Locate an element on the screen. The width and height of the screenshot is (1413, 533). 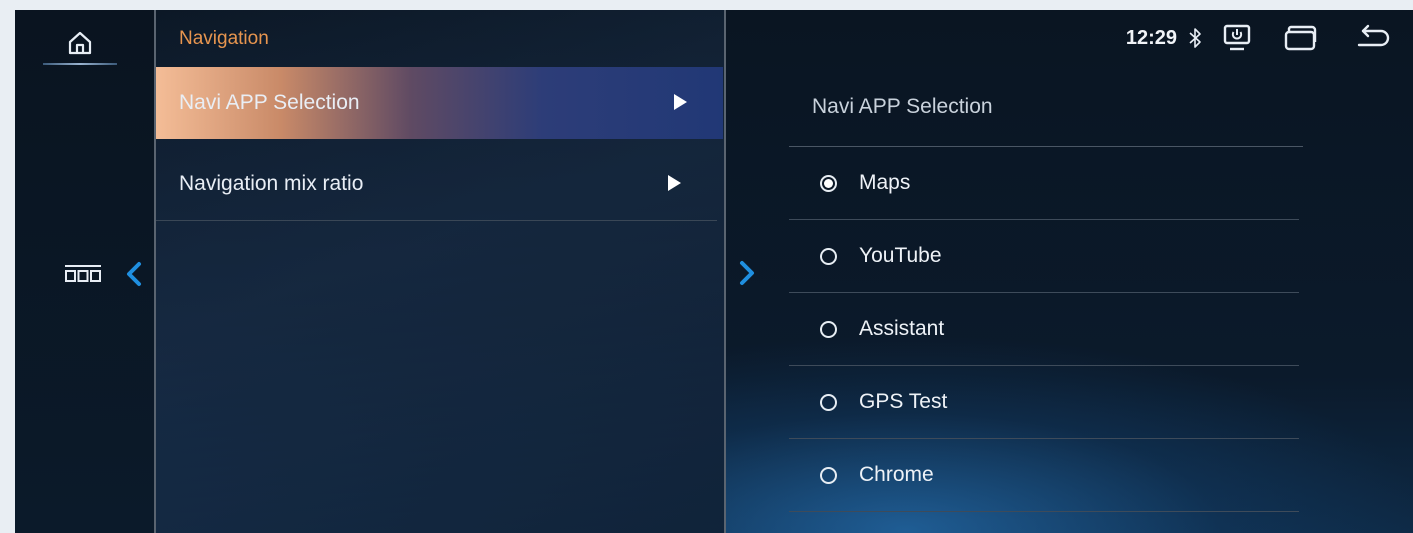
collapse-left-button is located at coordinates (134, 274).